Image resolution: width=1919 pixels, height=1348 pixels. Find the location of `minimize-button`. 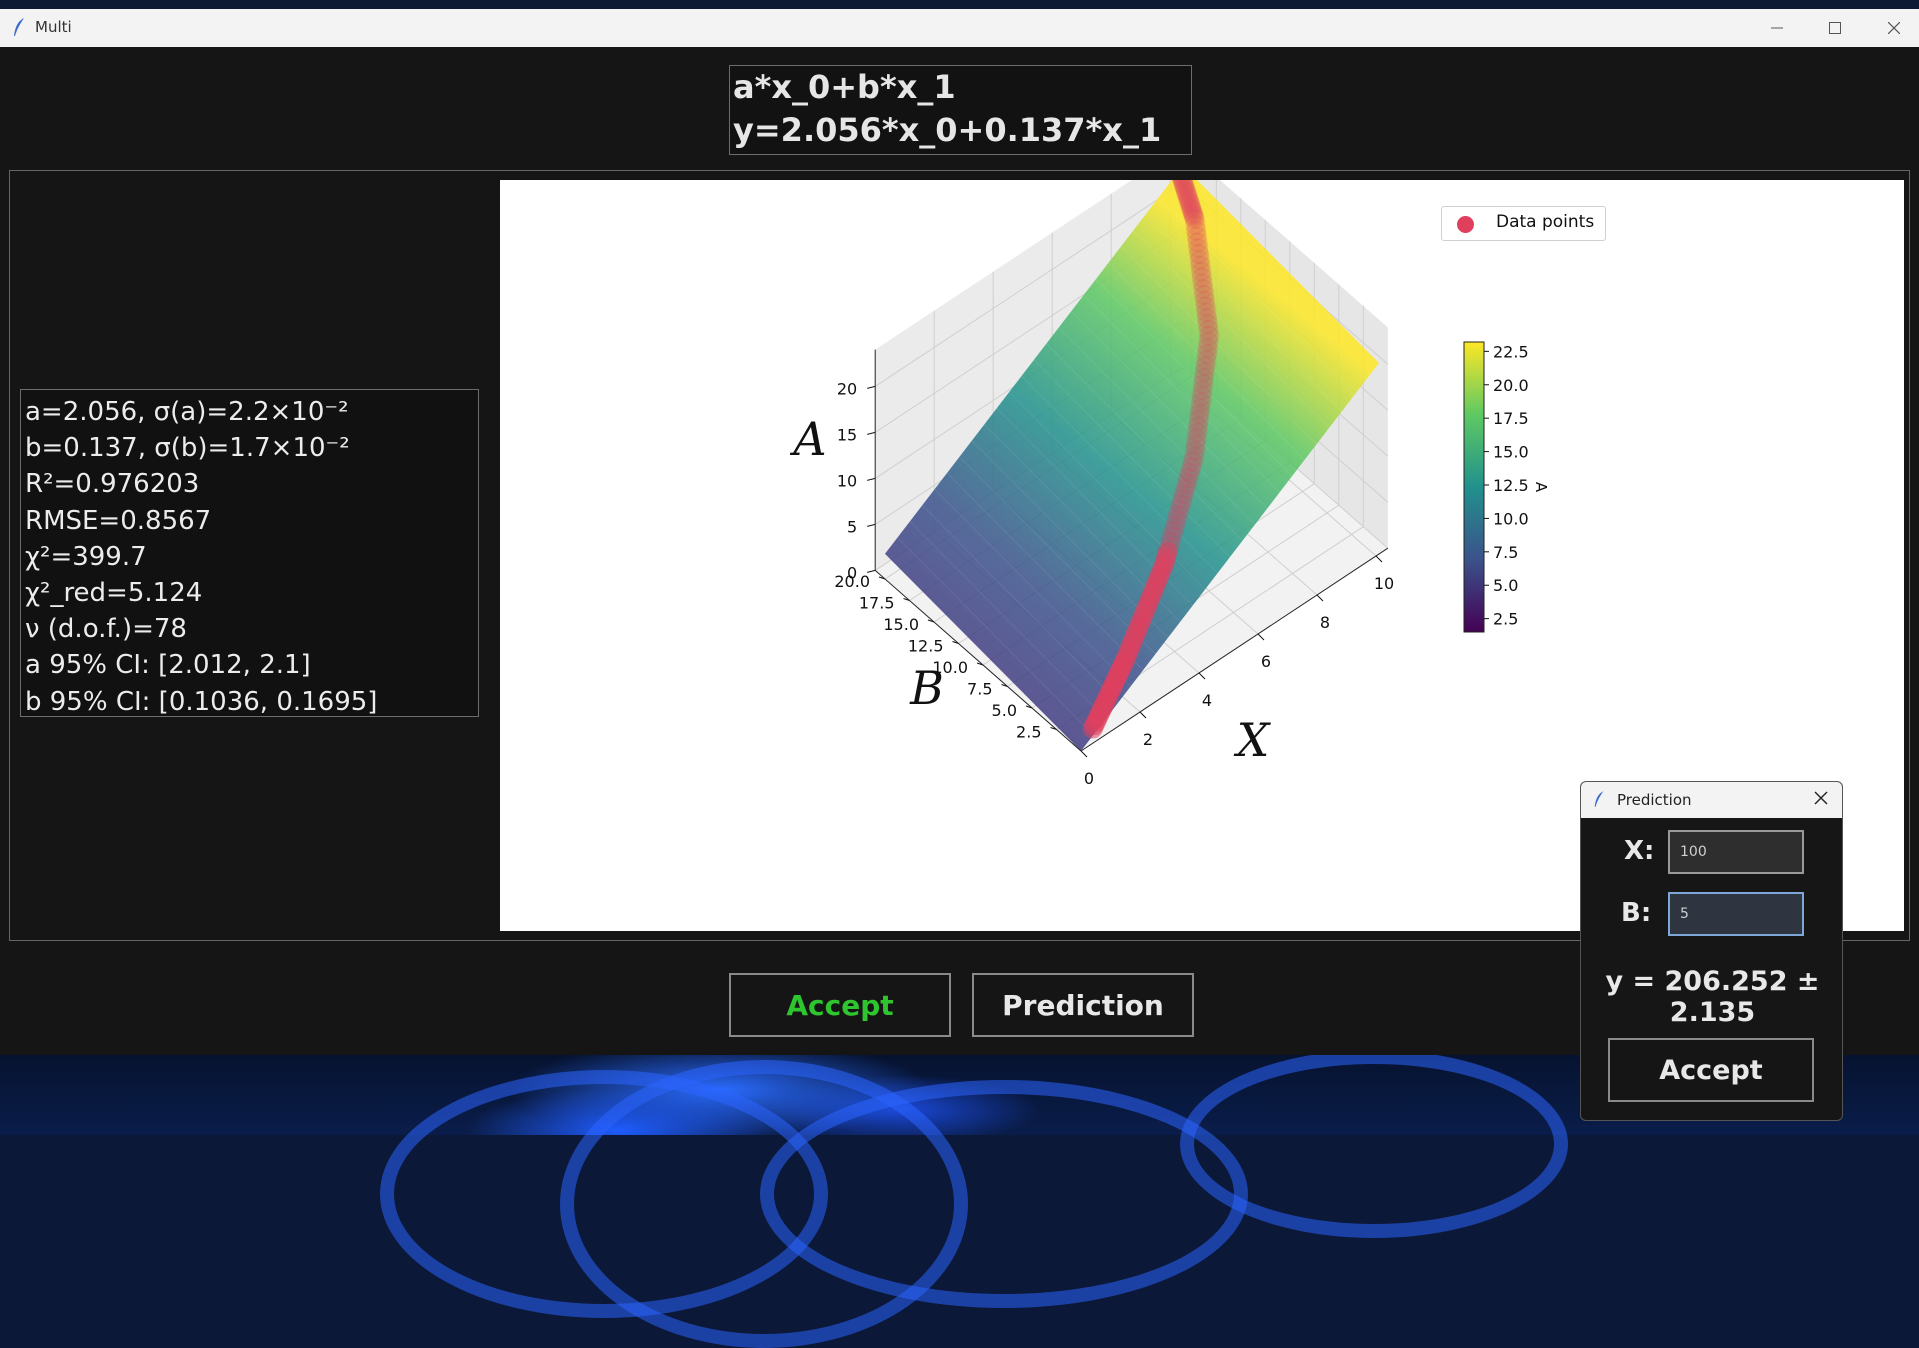

minimize-button is located at coordinates (1777, 28).